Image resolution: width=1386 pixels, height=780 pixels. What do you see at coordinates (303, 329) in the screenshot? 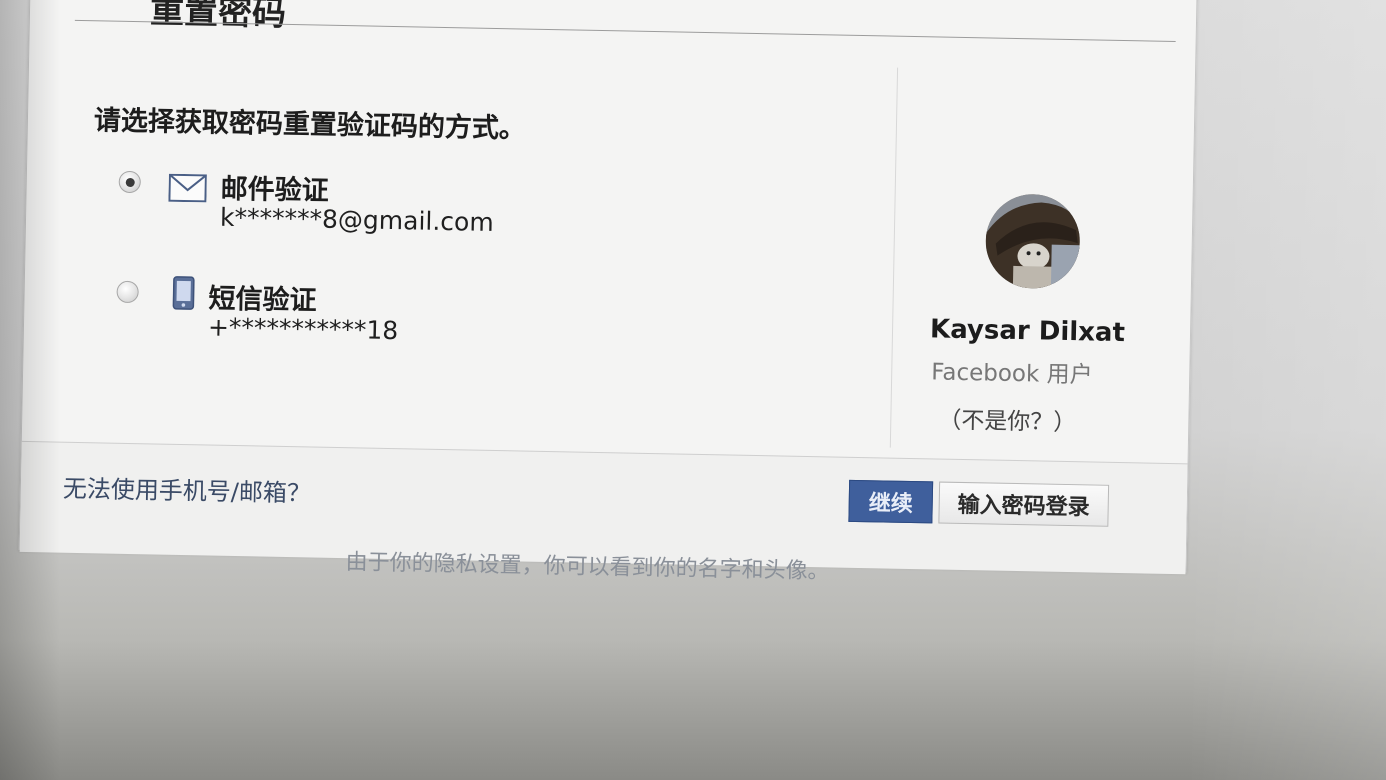
I see `masked-phone: +***********18` at bounding box center [303, 329].